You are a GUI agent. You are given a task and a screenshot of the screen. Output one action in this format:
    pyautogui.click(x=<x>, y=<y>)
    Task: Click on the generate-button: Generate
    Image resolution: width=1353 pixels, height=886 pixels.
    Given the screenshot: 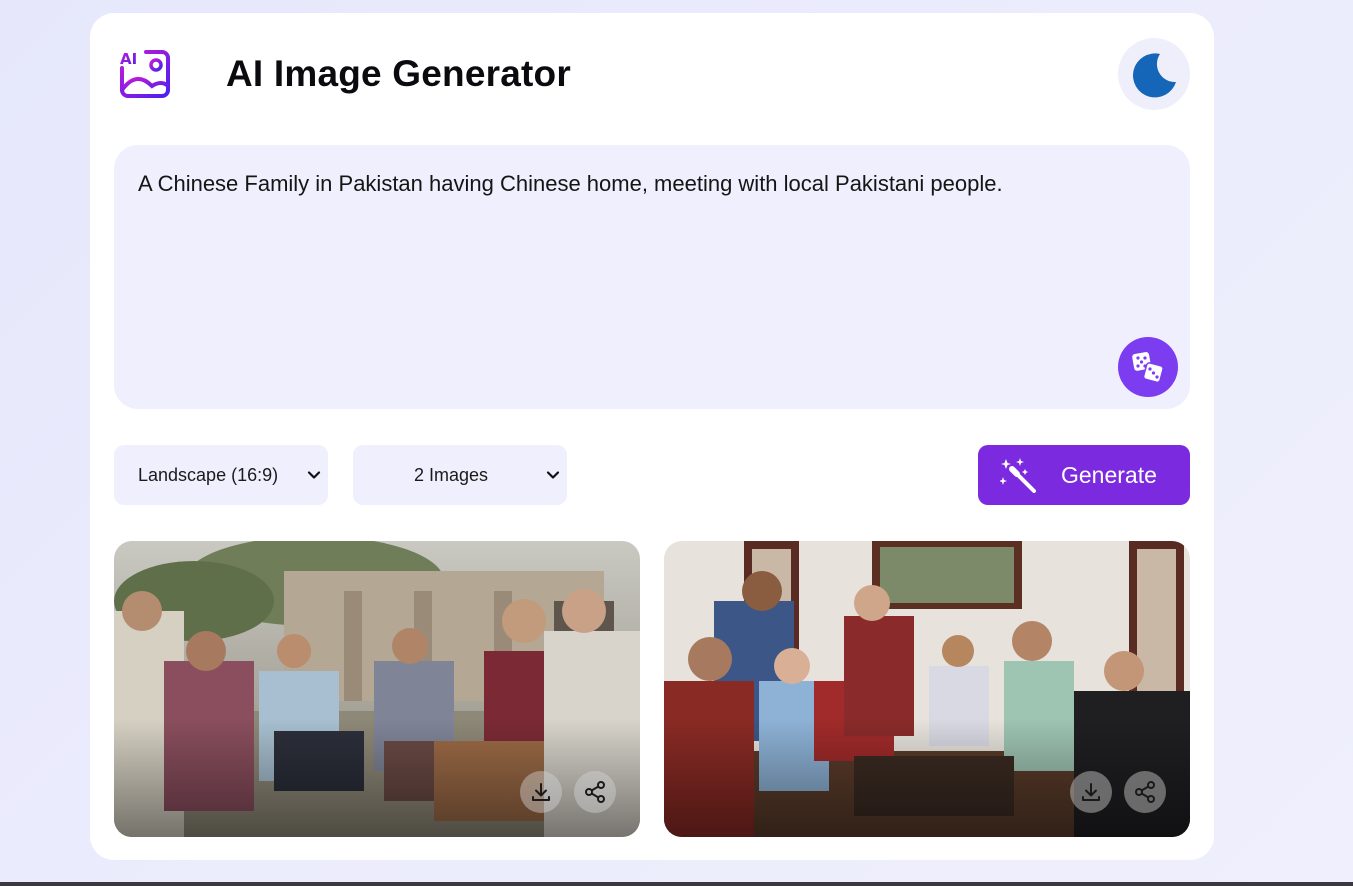 What is the action you would take?
    pyautogui.click(x=1084, y=475)
    